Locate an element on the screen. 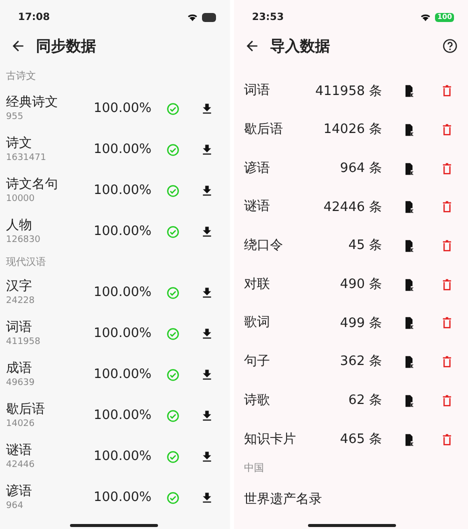  item-count: 24228 is located at coordinates (21, 300).